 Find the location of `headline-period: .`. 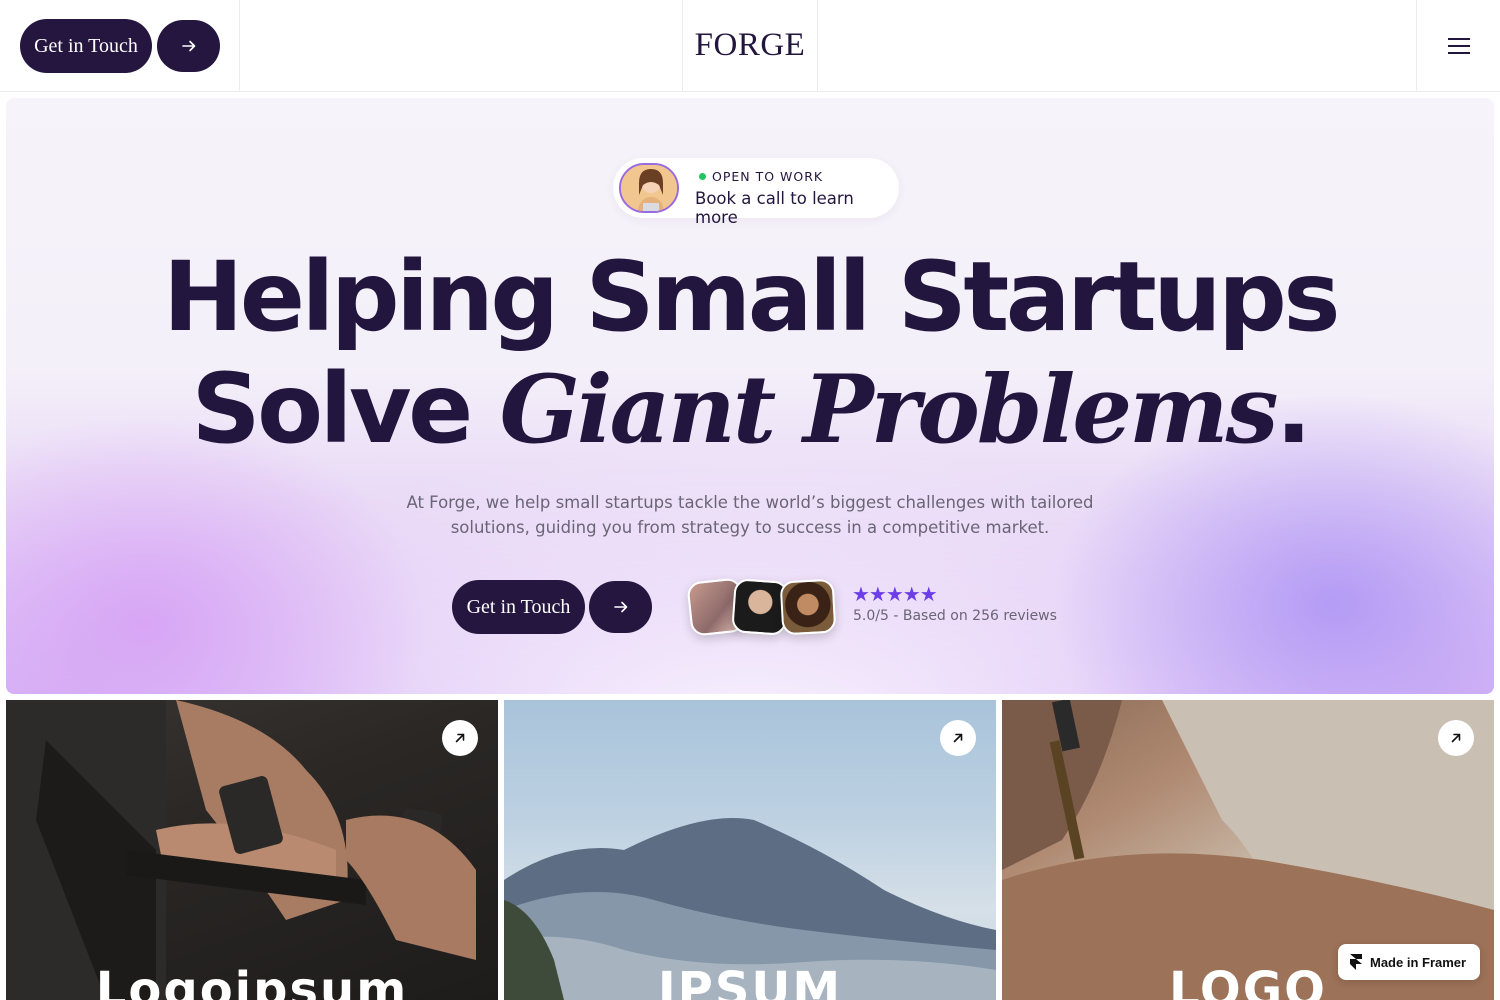

headline-period: . is located at coordinates (1293, 409).